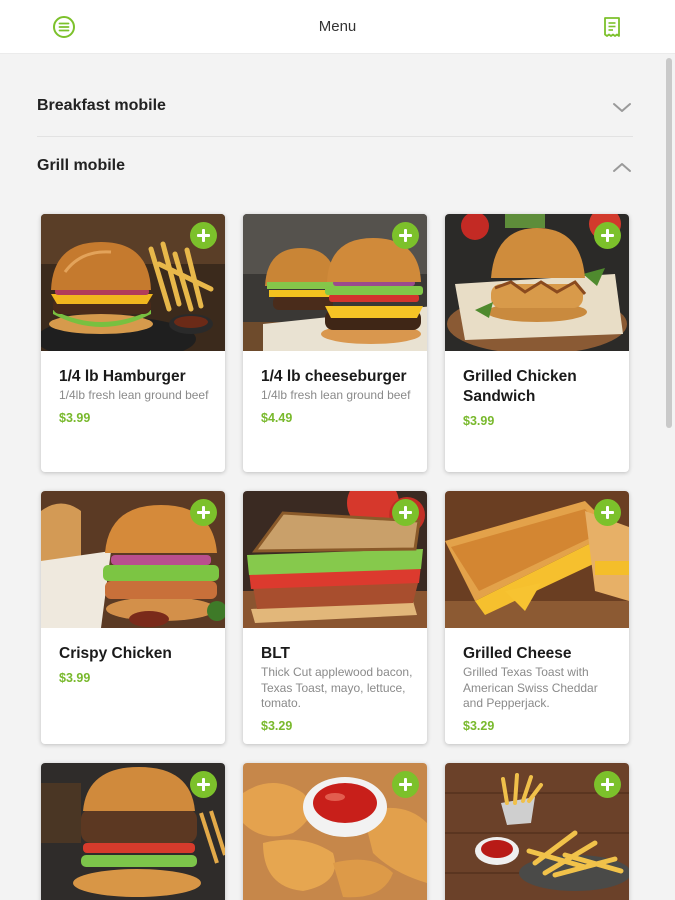 Image resolution: width=675 pixels, height=900 pixels. I want to click on item-name: BLT, so click(275, 653).